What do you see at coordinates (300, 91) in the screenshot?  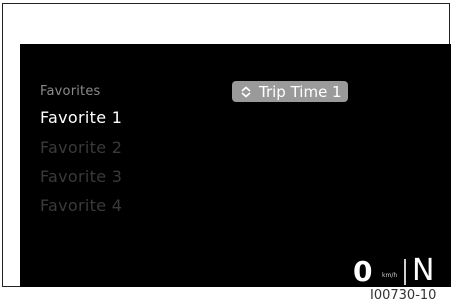 I see `trip-time-label: Trip Time 1` at bounding box center [300, 91].